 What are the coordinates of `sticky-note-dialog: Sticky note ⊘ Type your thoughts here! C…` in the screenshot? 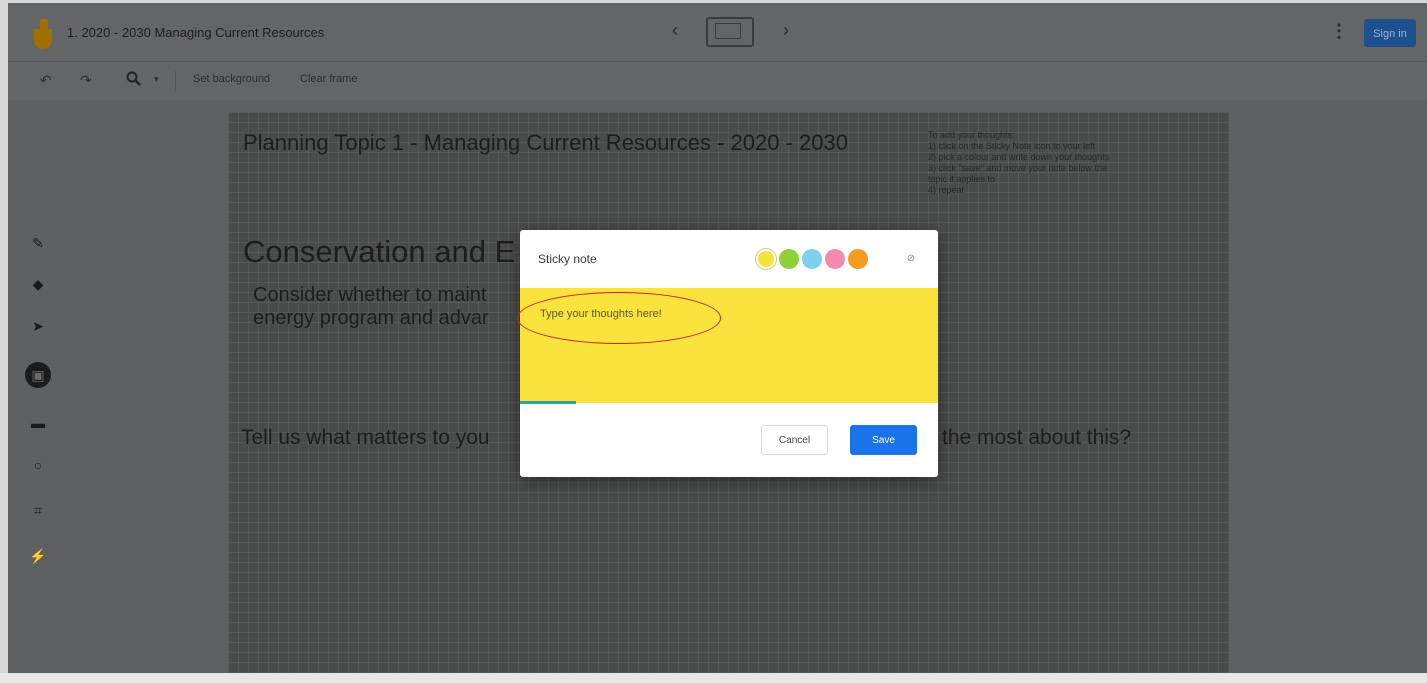 It's located at (729, 353).